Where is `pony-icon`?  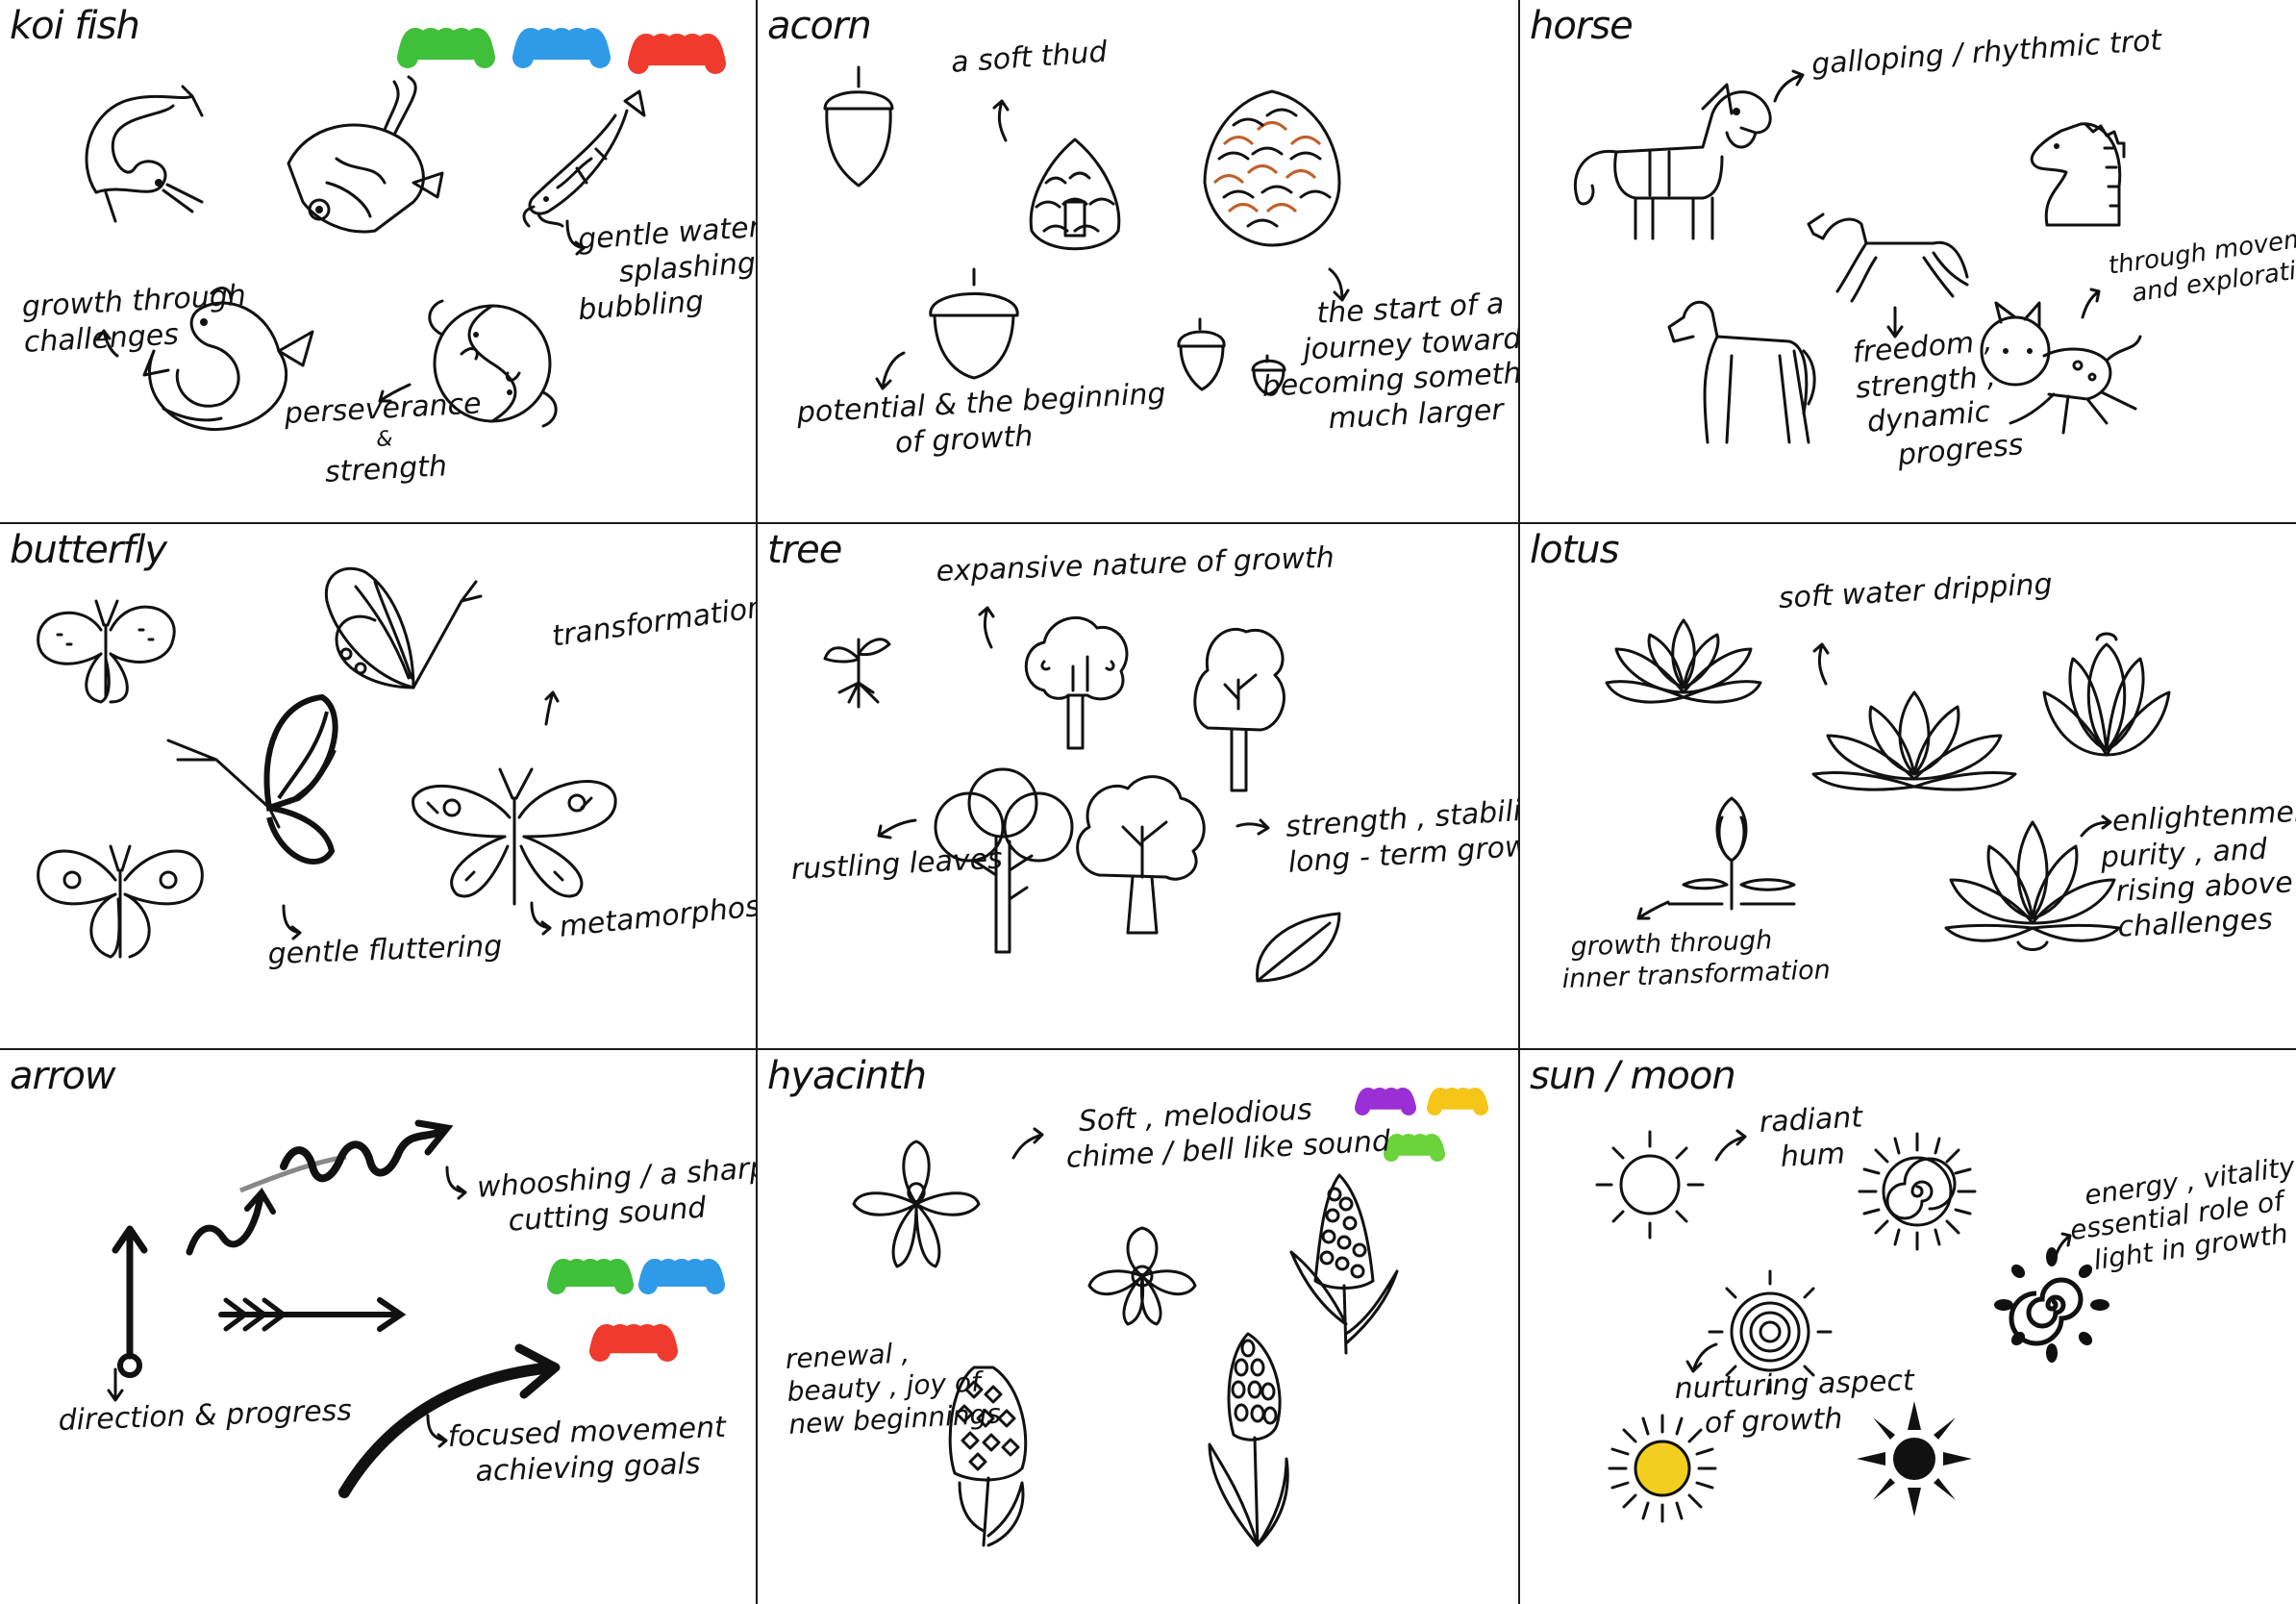
pony-icon is located at coordinates (1672, 161).